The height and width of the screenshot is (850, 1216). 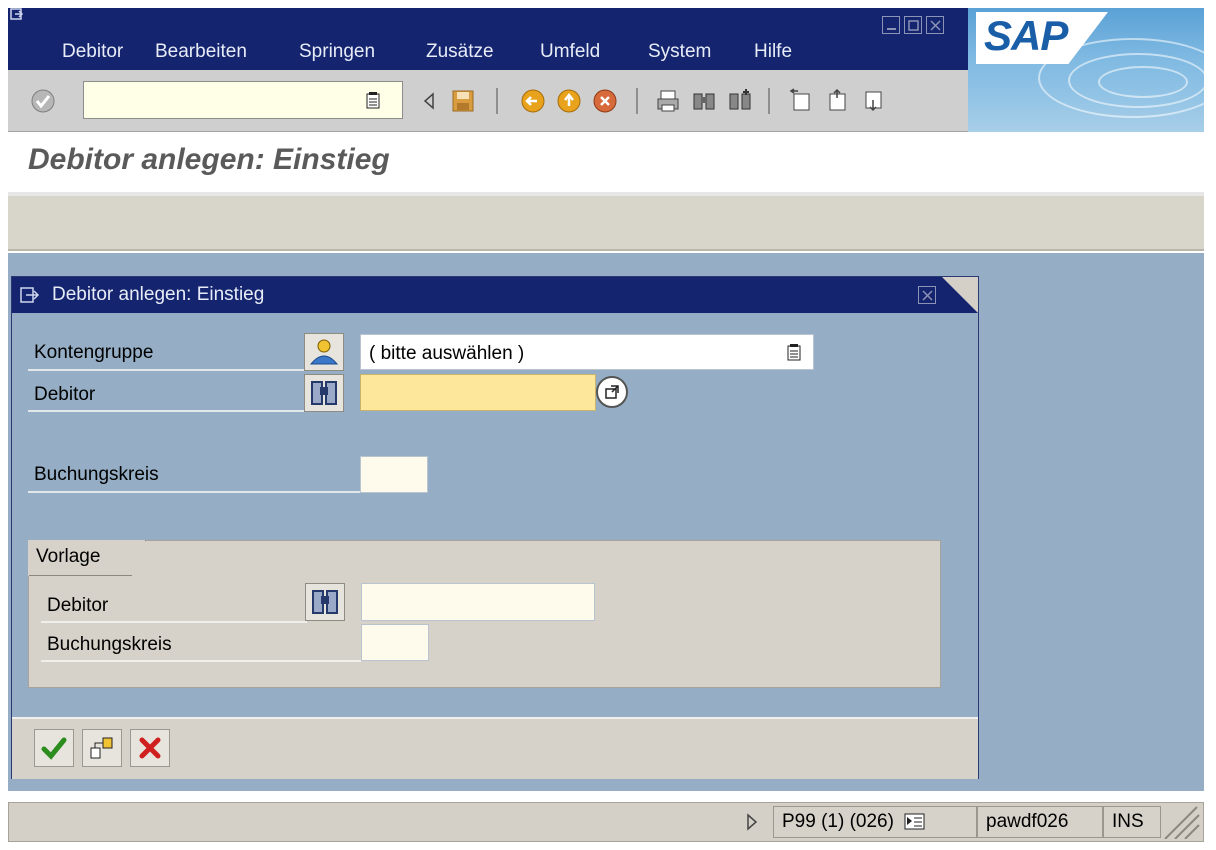 I want to click on checkmark-circle-icon, so click(x=43, y=101).